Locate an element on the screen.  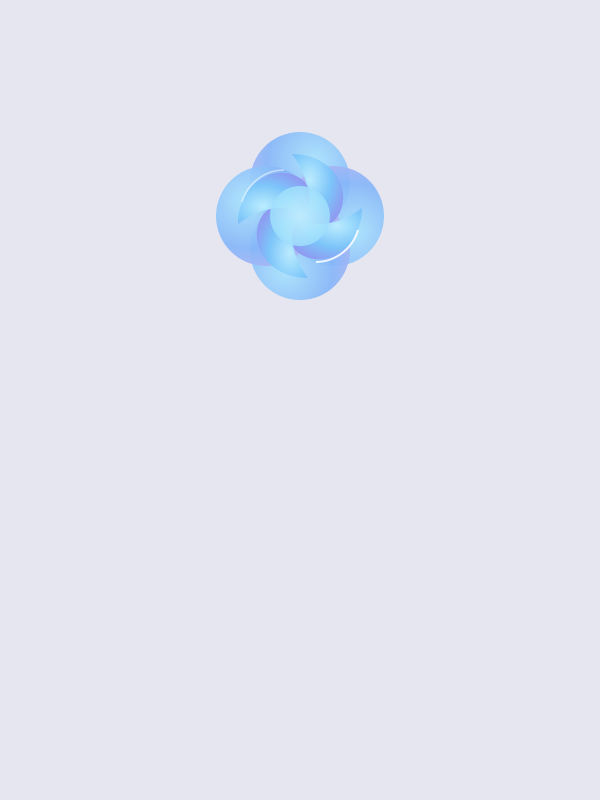
pinwheel-logo-icon is located at coordinates (300, 216).